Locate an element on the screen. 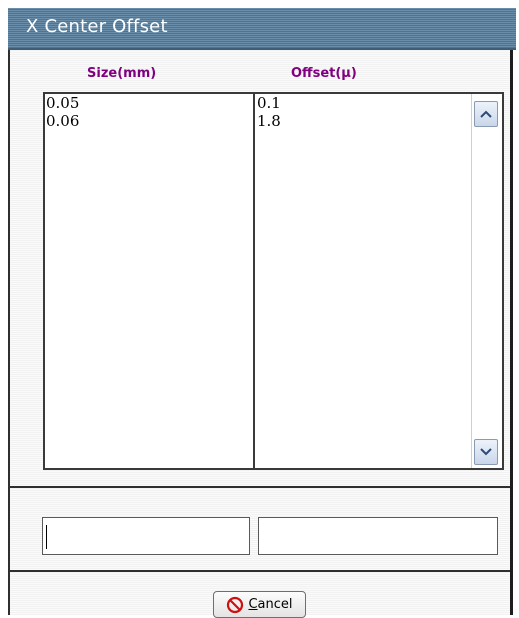  table-cell-size: 0.05 is located at coordinates (149, 103).